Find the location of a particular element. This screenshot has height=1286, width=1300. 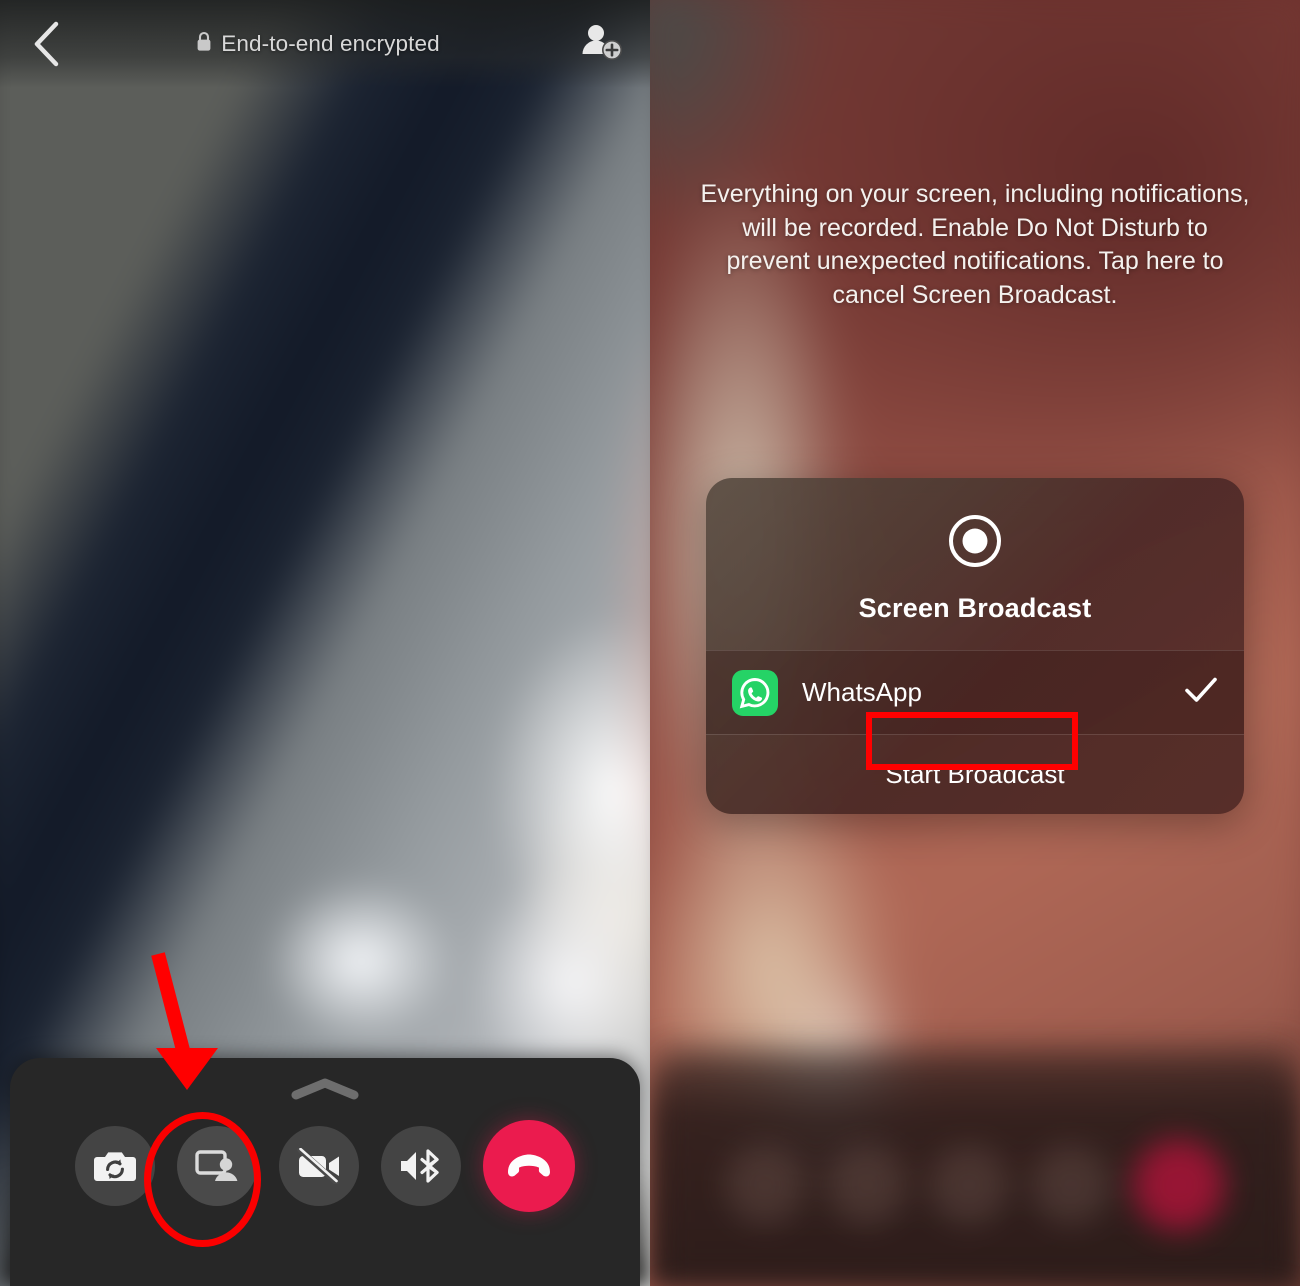

audio-output-button is located at coordinates (421, 1166).